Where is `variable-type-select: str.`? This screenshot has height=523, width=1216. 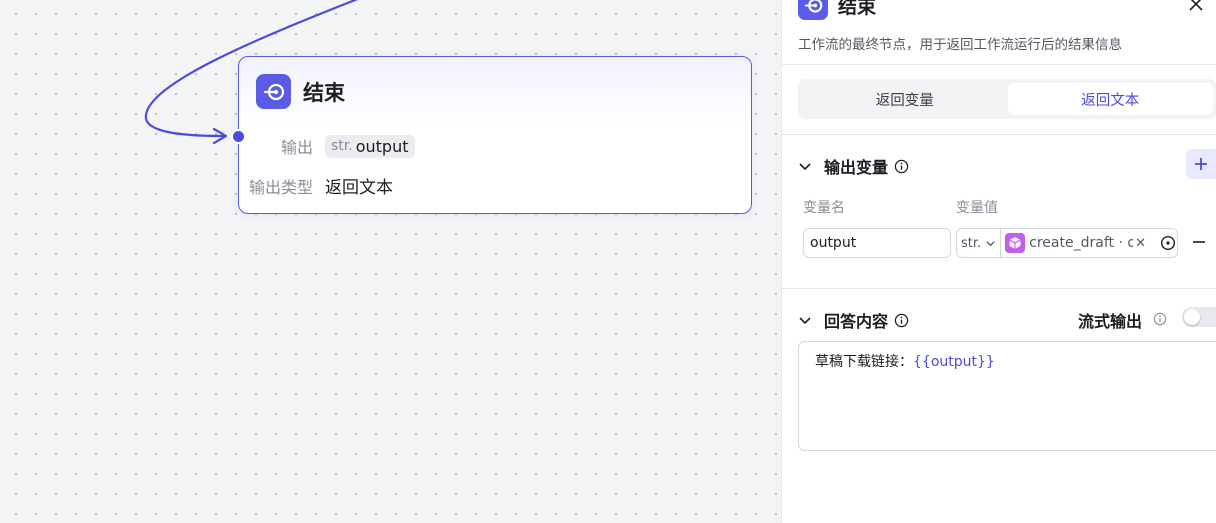 variable-type-select: str. is located at coordinates (979, 243).